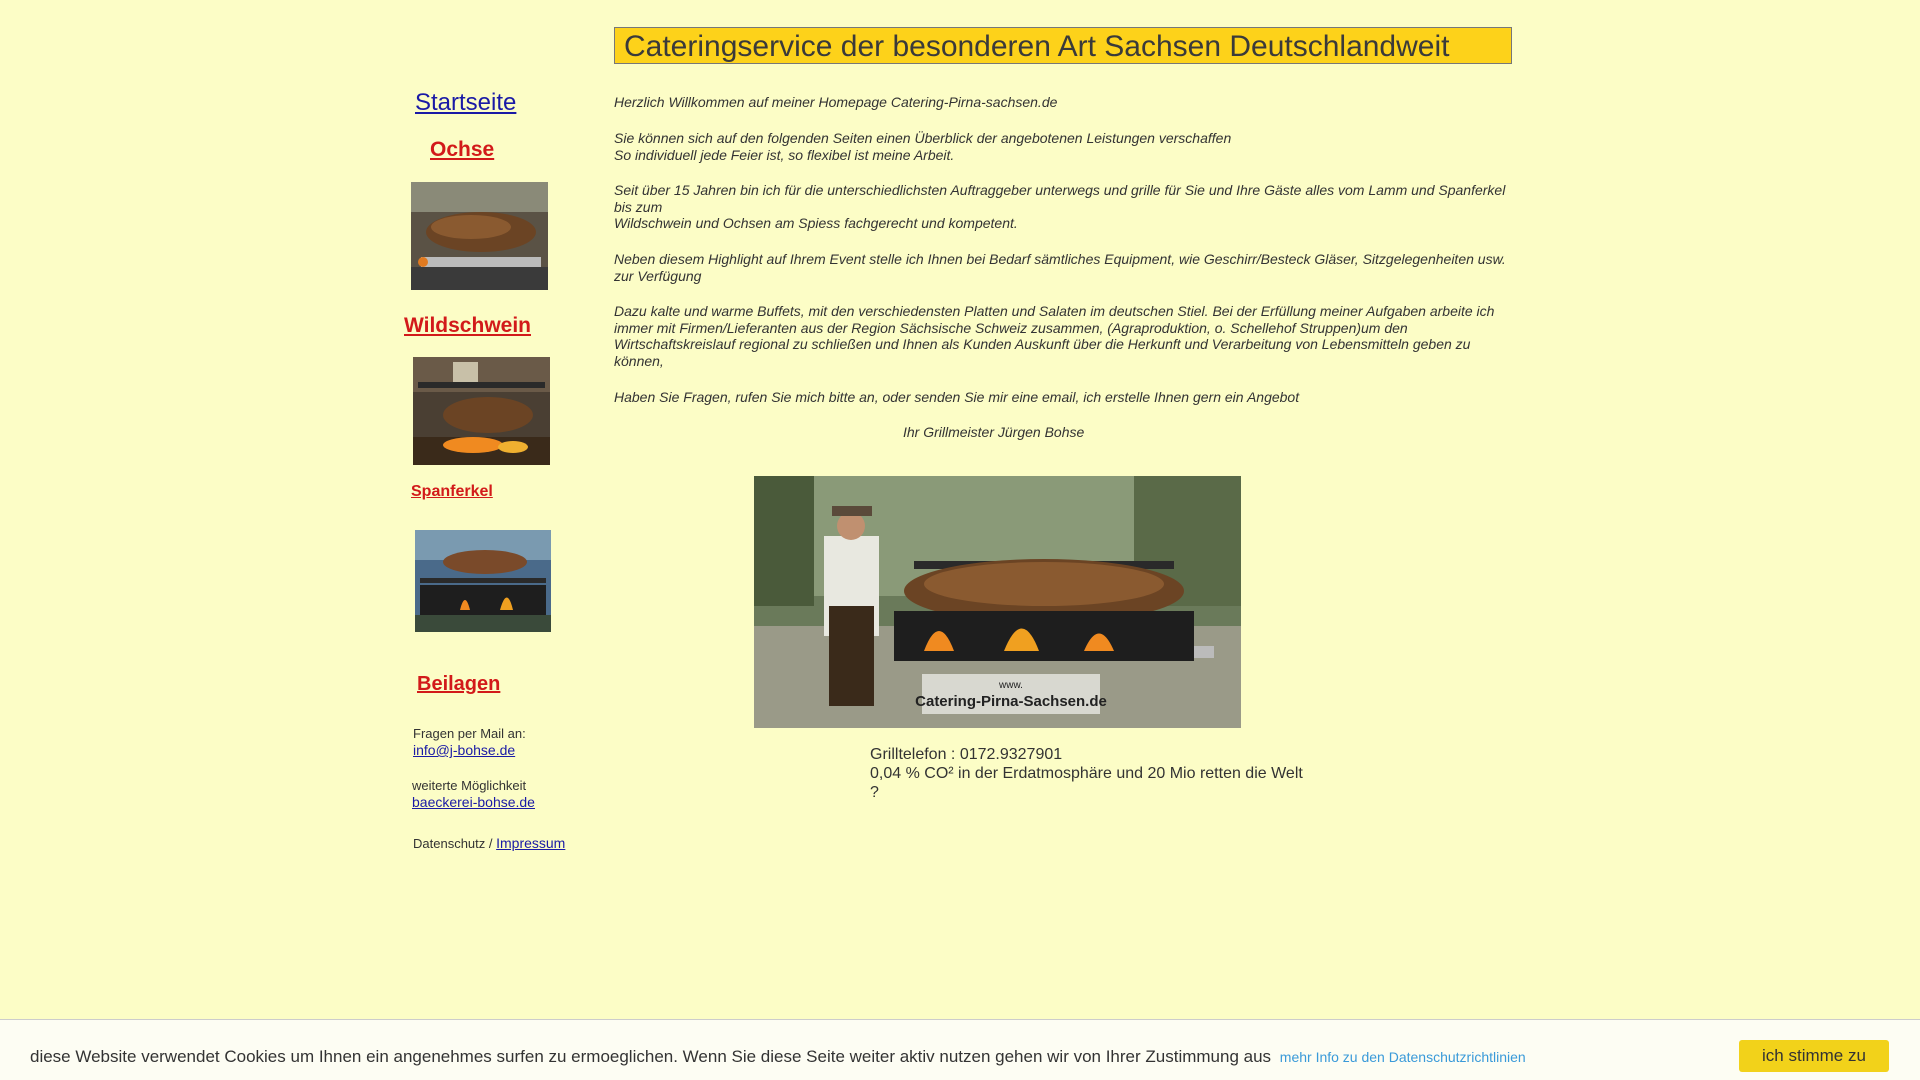 The image size is (1920, 1080). What do you see at coordinates (1010, 685) in the screenshot?
I see `sign-www: www.` at bounding box center [1010, 685].